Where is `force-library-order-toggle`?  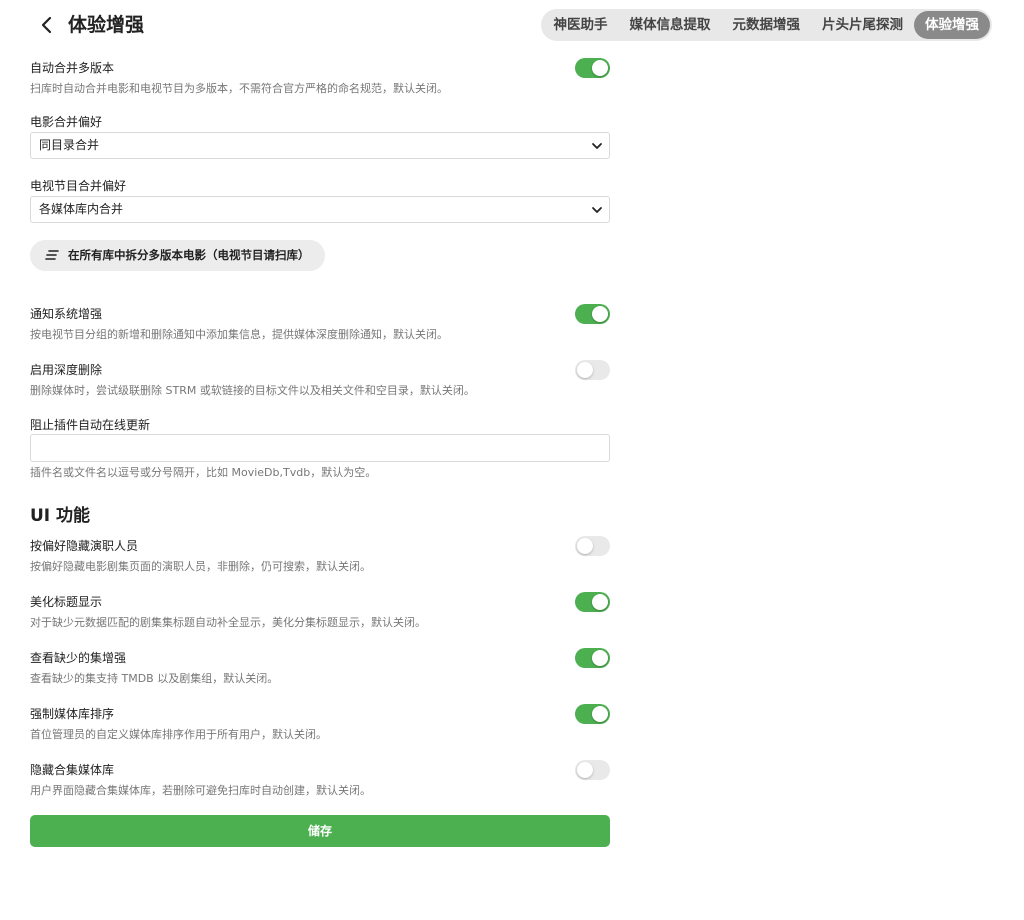
force-library-order-toggle is located at coordinates (592, 714).